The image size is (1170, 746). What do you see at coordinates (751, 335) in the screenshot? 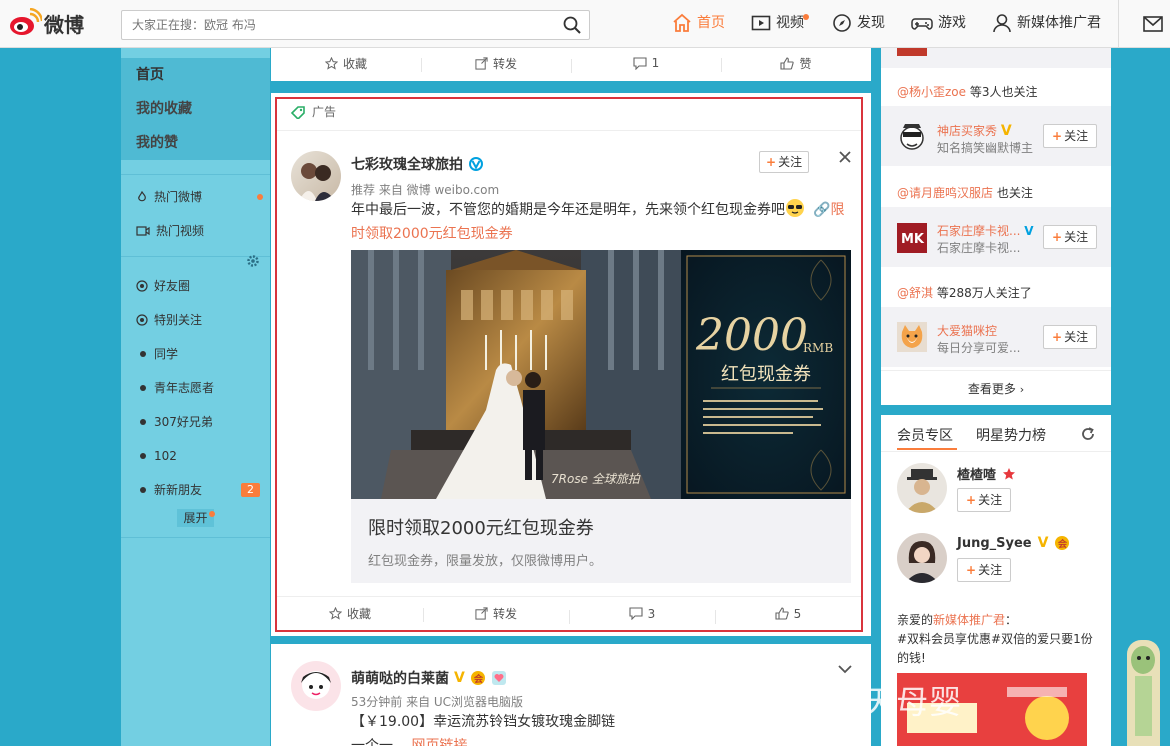
I see `ad-image-amount: 2000` at bounding box center [751, 335].